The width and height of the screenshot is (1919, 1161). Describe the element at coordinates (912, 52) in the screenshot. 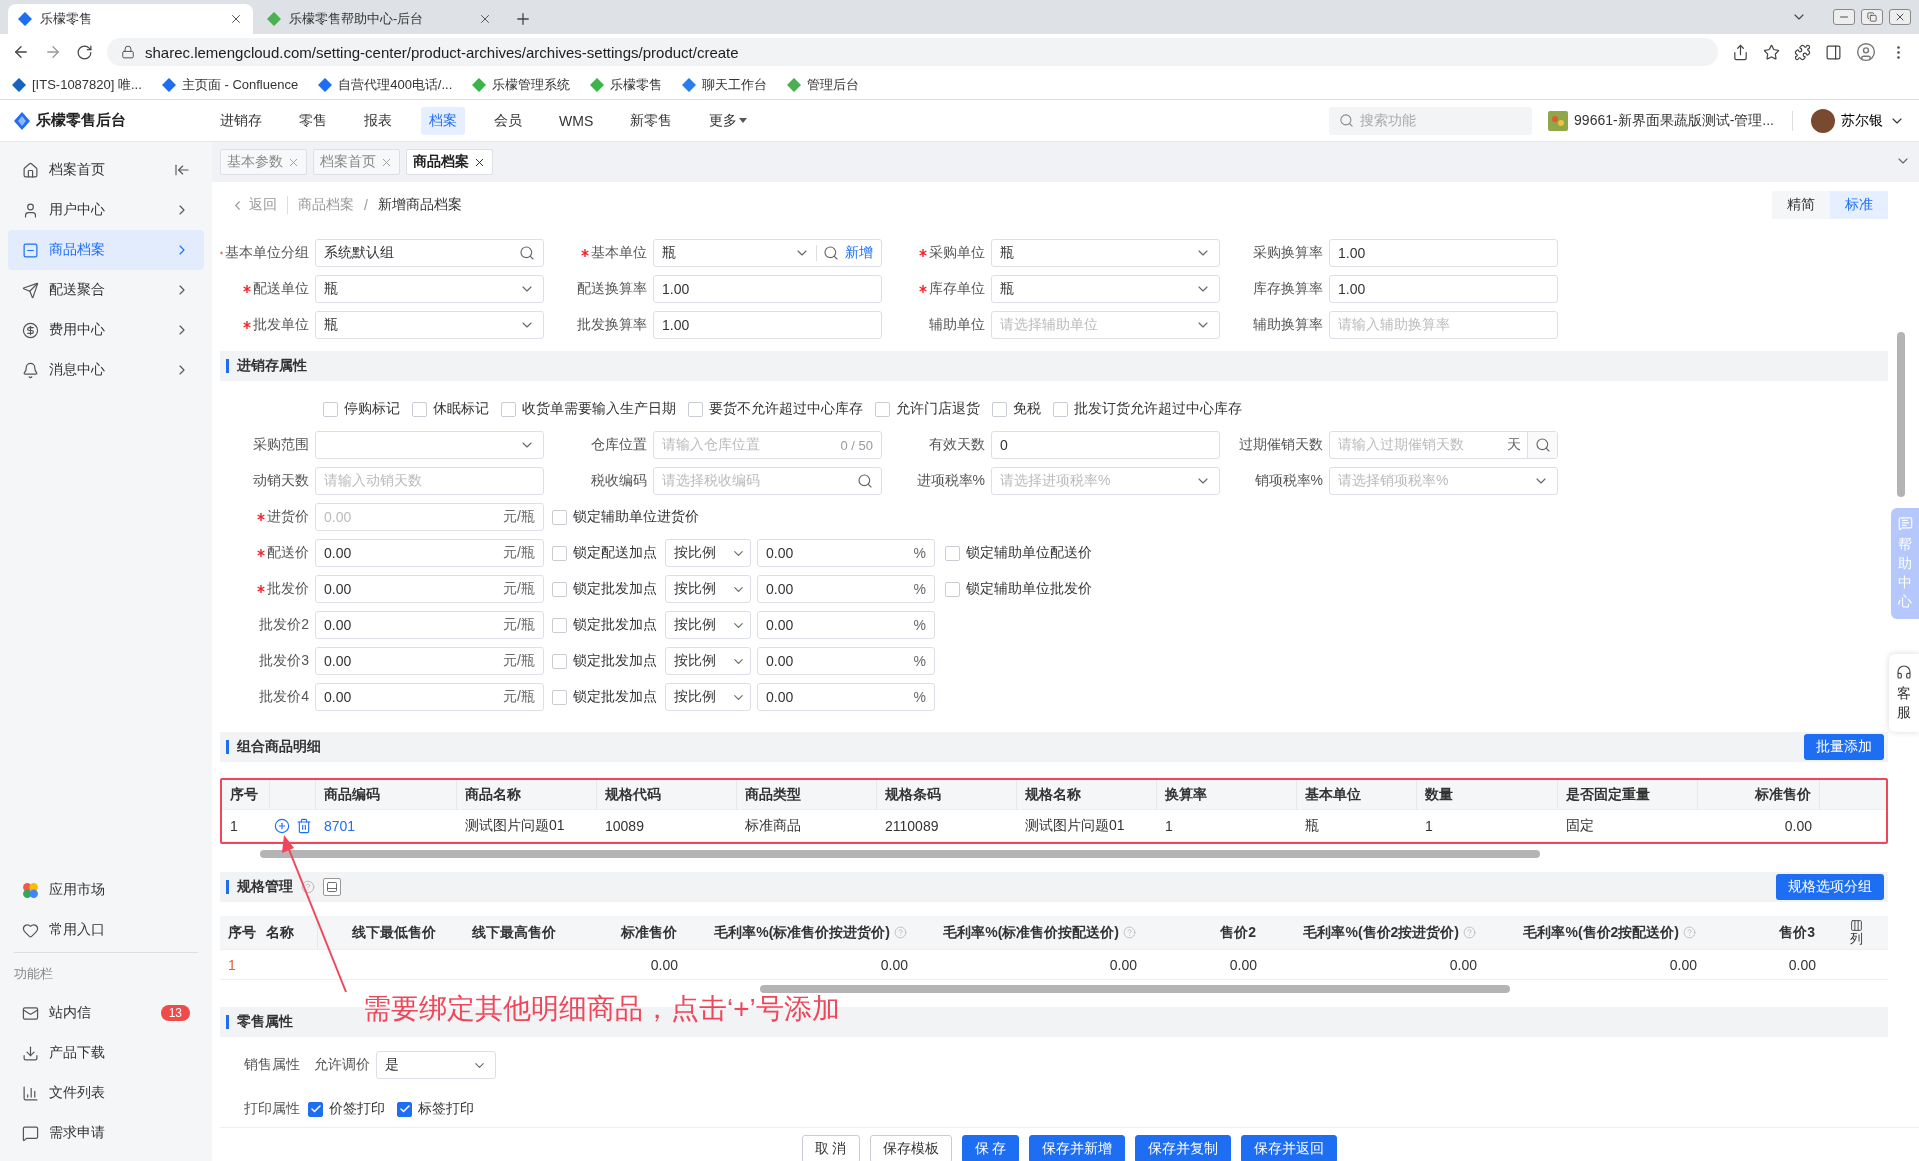

I see `address-bar: sharec.lemengcloud.com/setting-center/product-archives/archives-settings/product/create` at that location.